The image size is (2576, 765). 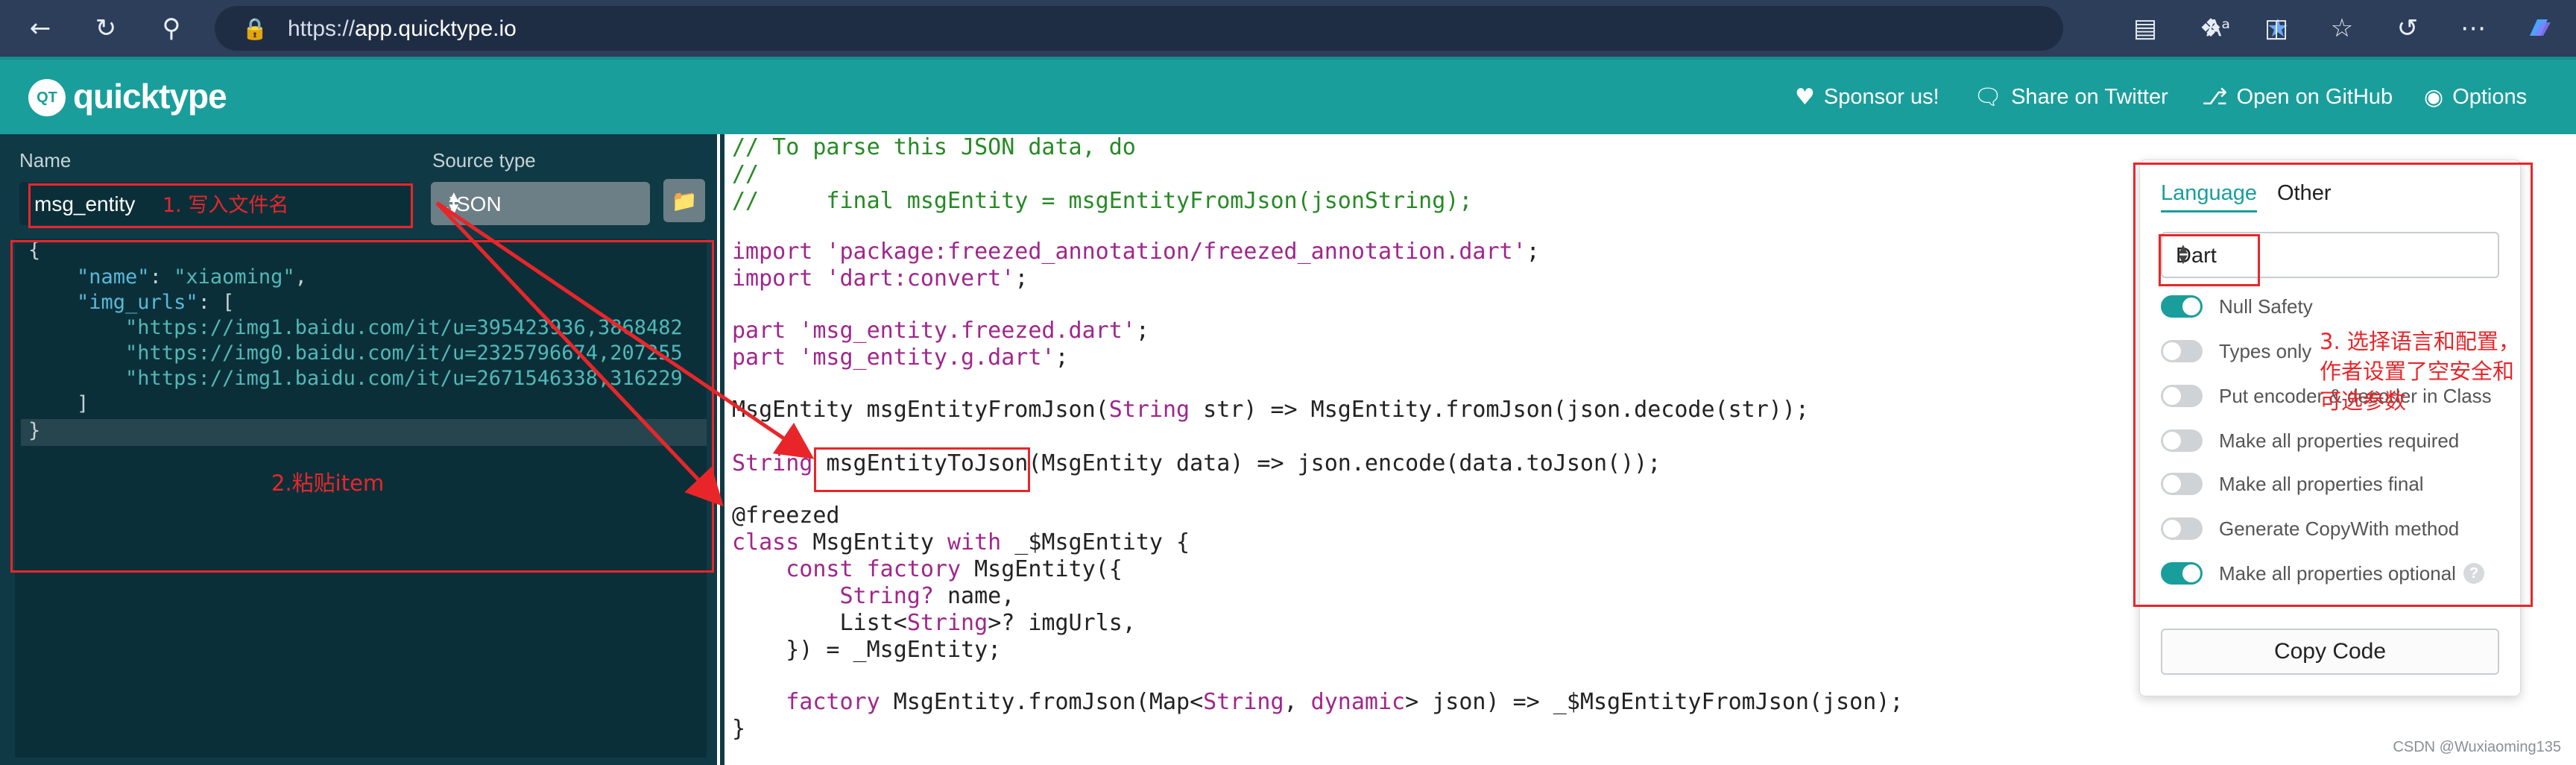 What do you see at coordinates (2477, 747) in the screenshot?
I see `watermark: CSDN @Wuxiaoming135` at bounding box center [2477, 747].